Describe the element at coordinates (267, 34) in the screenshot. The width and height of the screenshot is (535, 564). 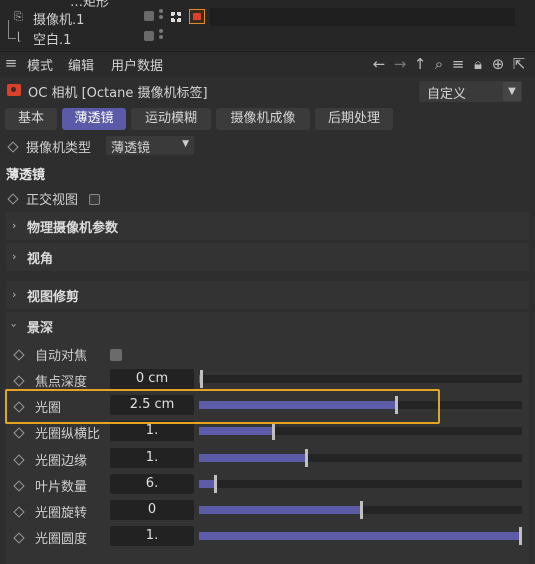
I see `tree-row-null: ⌊ 空白.1` at that location.